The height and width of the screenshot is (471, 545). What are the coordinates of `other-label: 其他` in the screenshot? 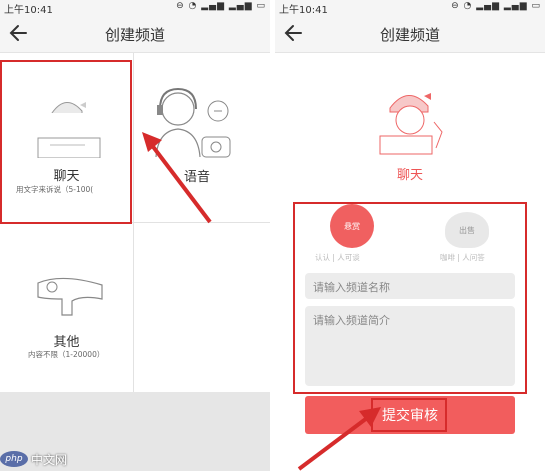 It's located at (66, 342).